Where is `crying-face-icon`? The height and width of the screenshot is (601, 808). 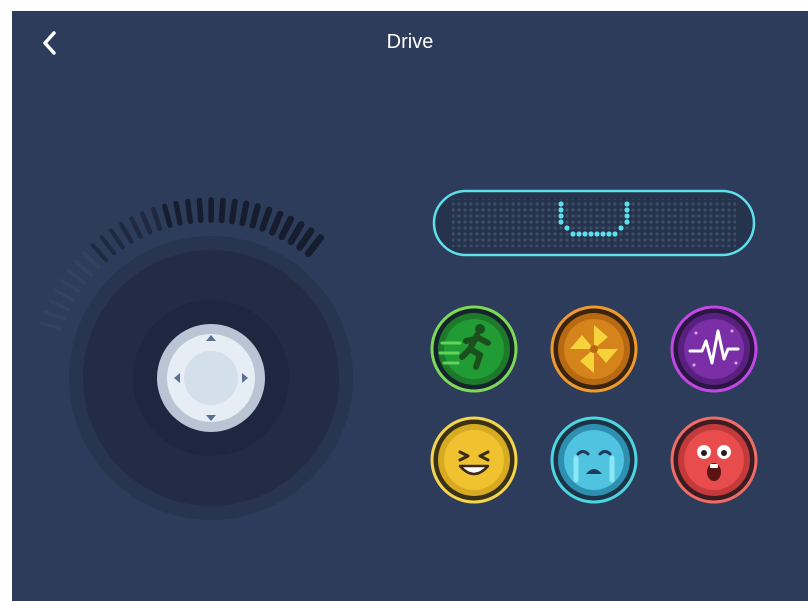 crying-face-icon is located at coordinates (594, 460).